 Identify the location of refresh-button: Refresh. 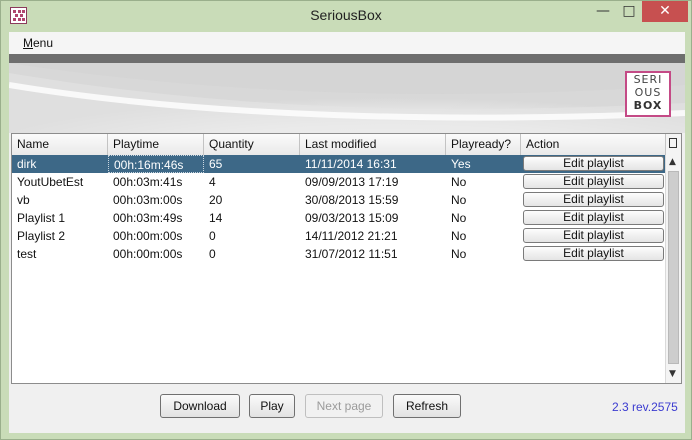
(427, 406).